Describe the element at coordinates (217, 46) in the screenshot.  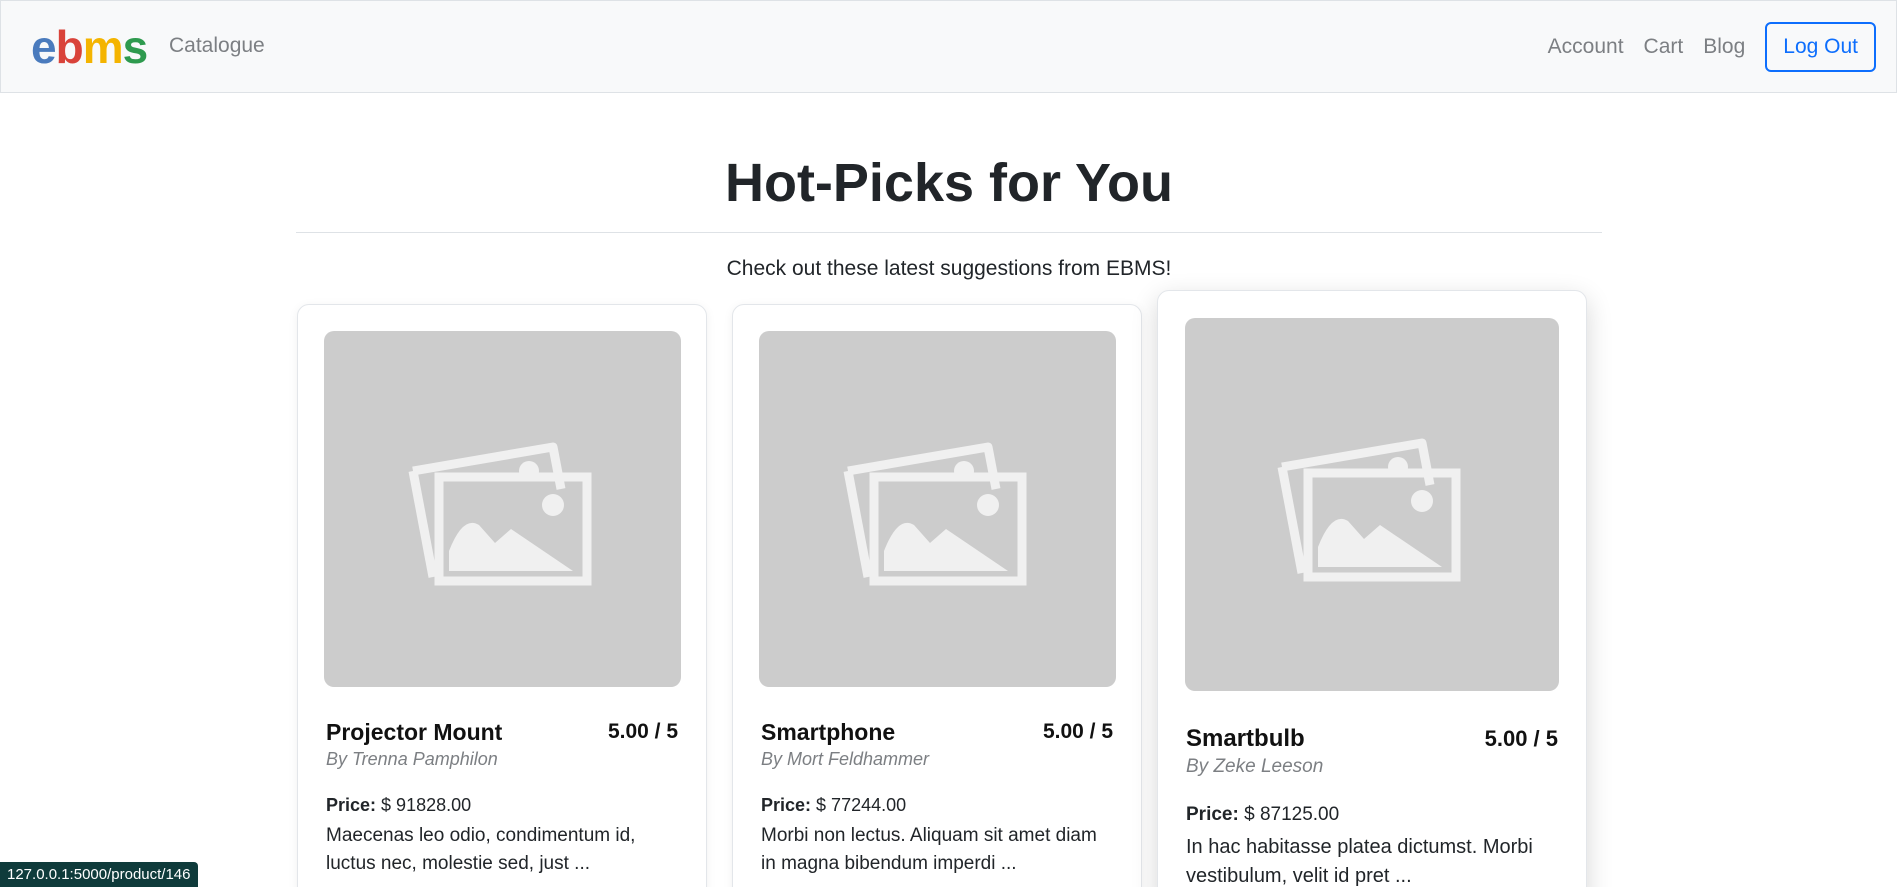
I see `nav-link-catalogue: Catalogue` at that location.